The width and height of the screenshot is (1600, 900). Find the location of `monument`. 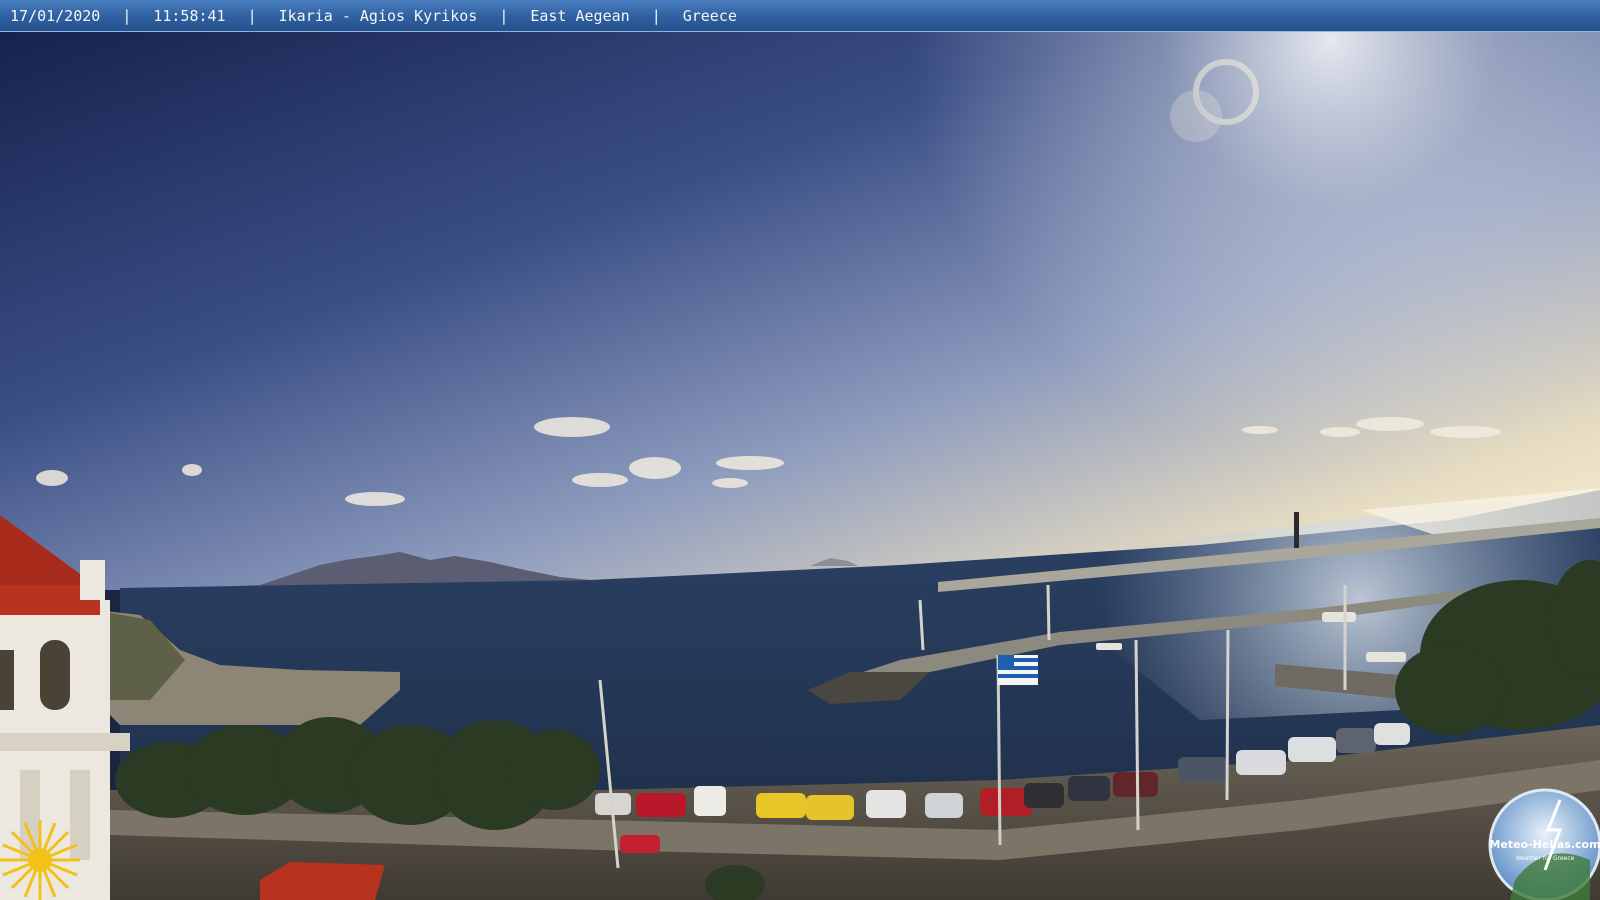

monument is located at coordinates (1296, 530).